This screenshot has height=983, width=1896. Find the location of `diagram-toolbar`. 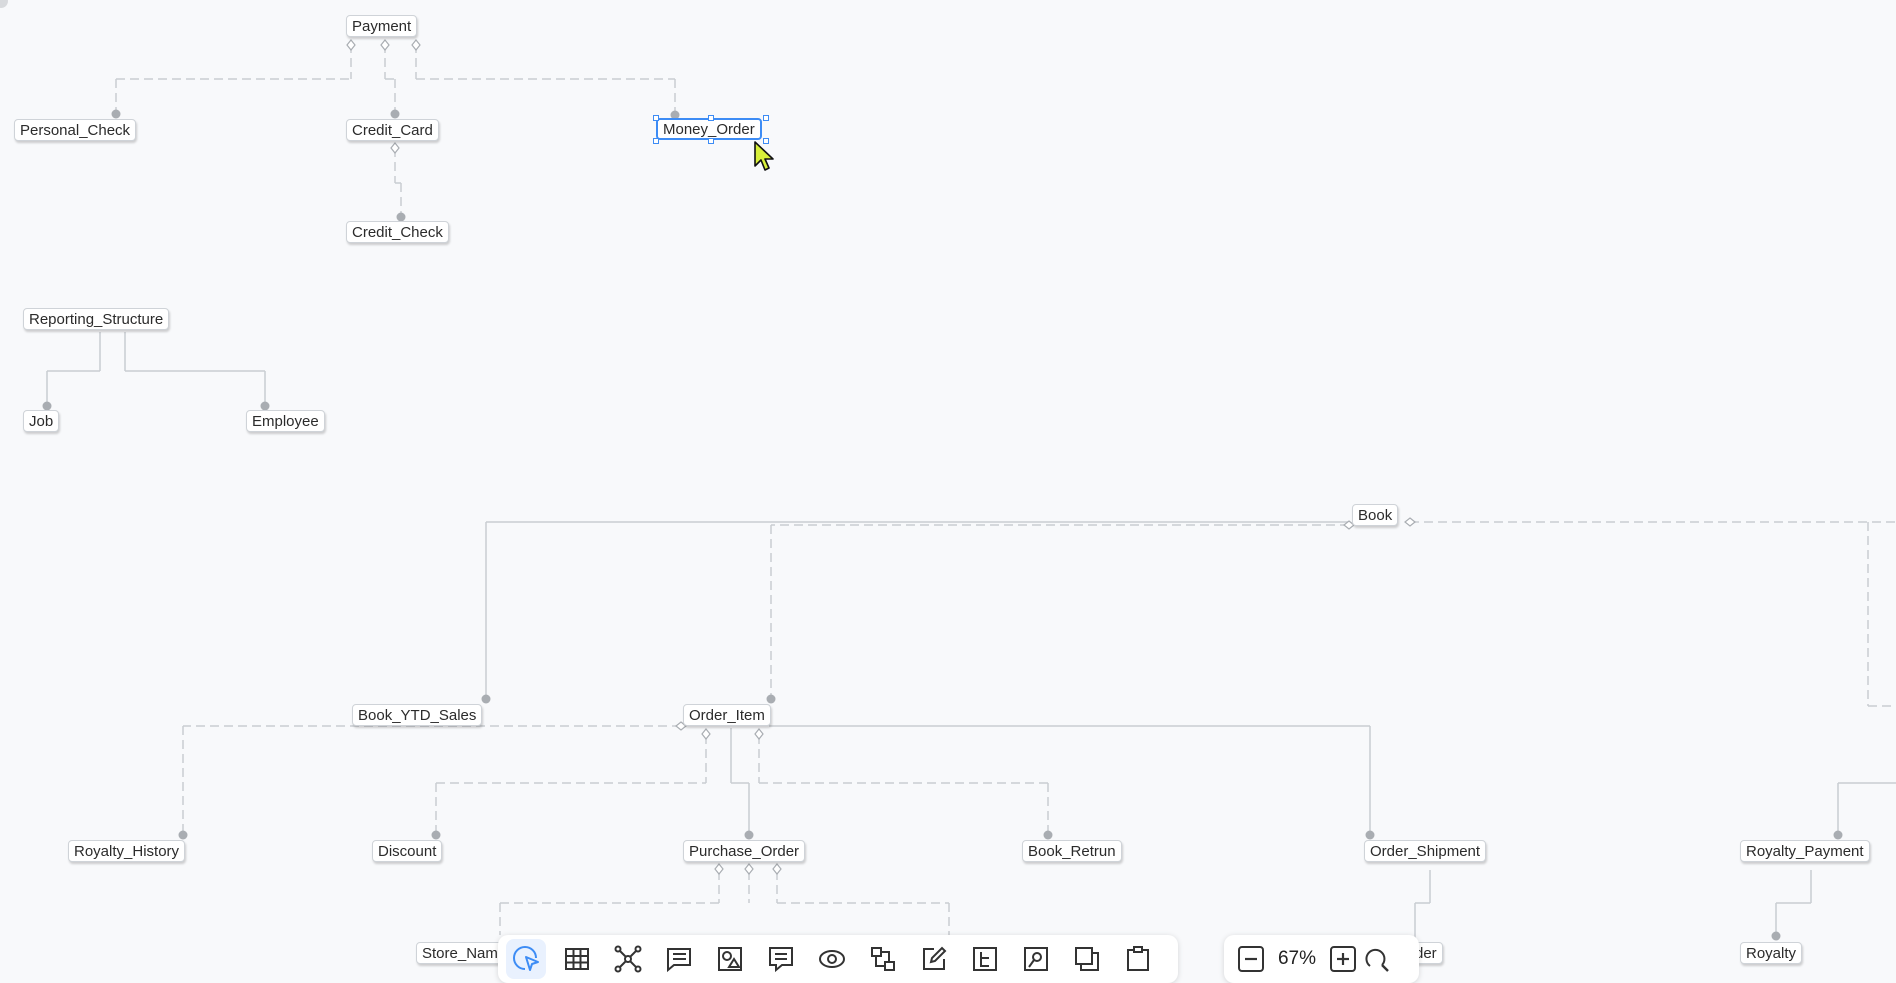

diagram-toolbar is located at coordinates (838, 959).